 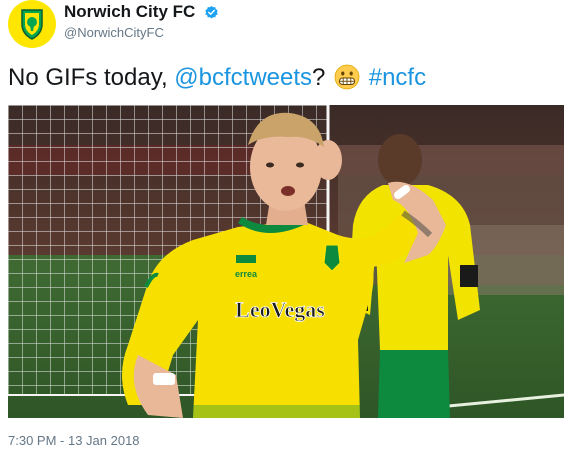 What do you see at coordinates (114, 32) in the screenshot?
I see `handle: @NorwichCityFC` at bounding box center [114, 32].